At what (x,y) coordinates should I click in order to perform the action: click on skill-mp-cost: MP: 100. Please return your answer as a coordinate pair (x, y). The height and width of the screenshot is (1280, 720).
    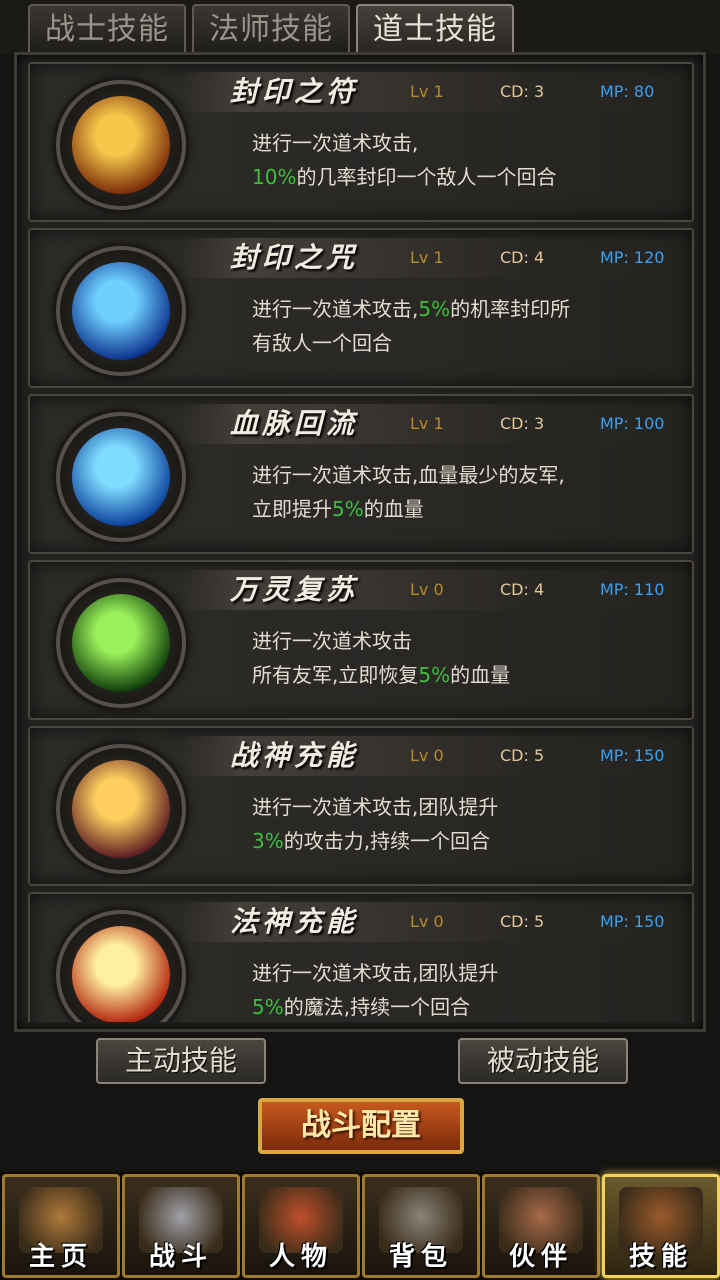
    Looking at the image, I should click on (632, 423).